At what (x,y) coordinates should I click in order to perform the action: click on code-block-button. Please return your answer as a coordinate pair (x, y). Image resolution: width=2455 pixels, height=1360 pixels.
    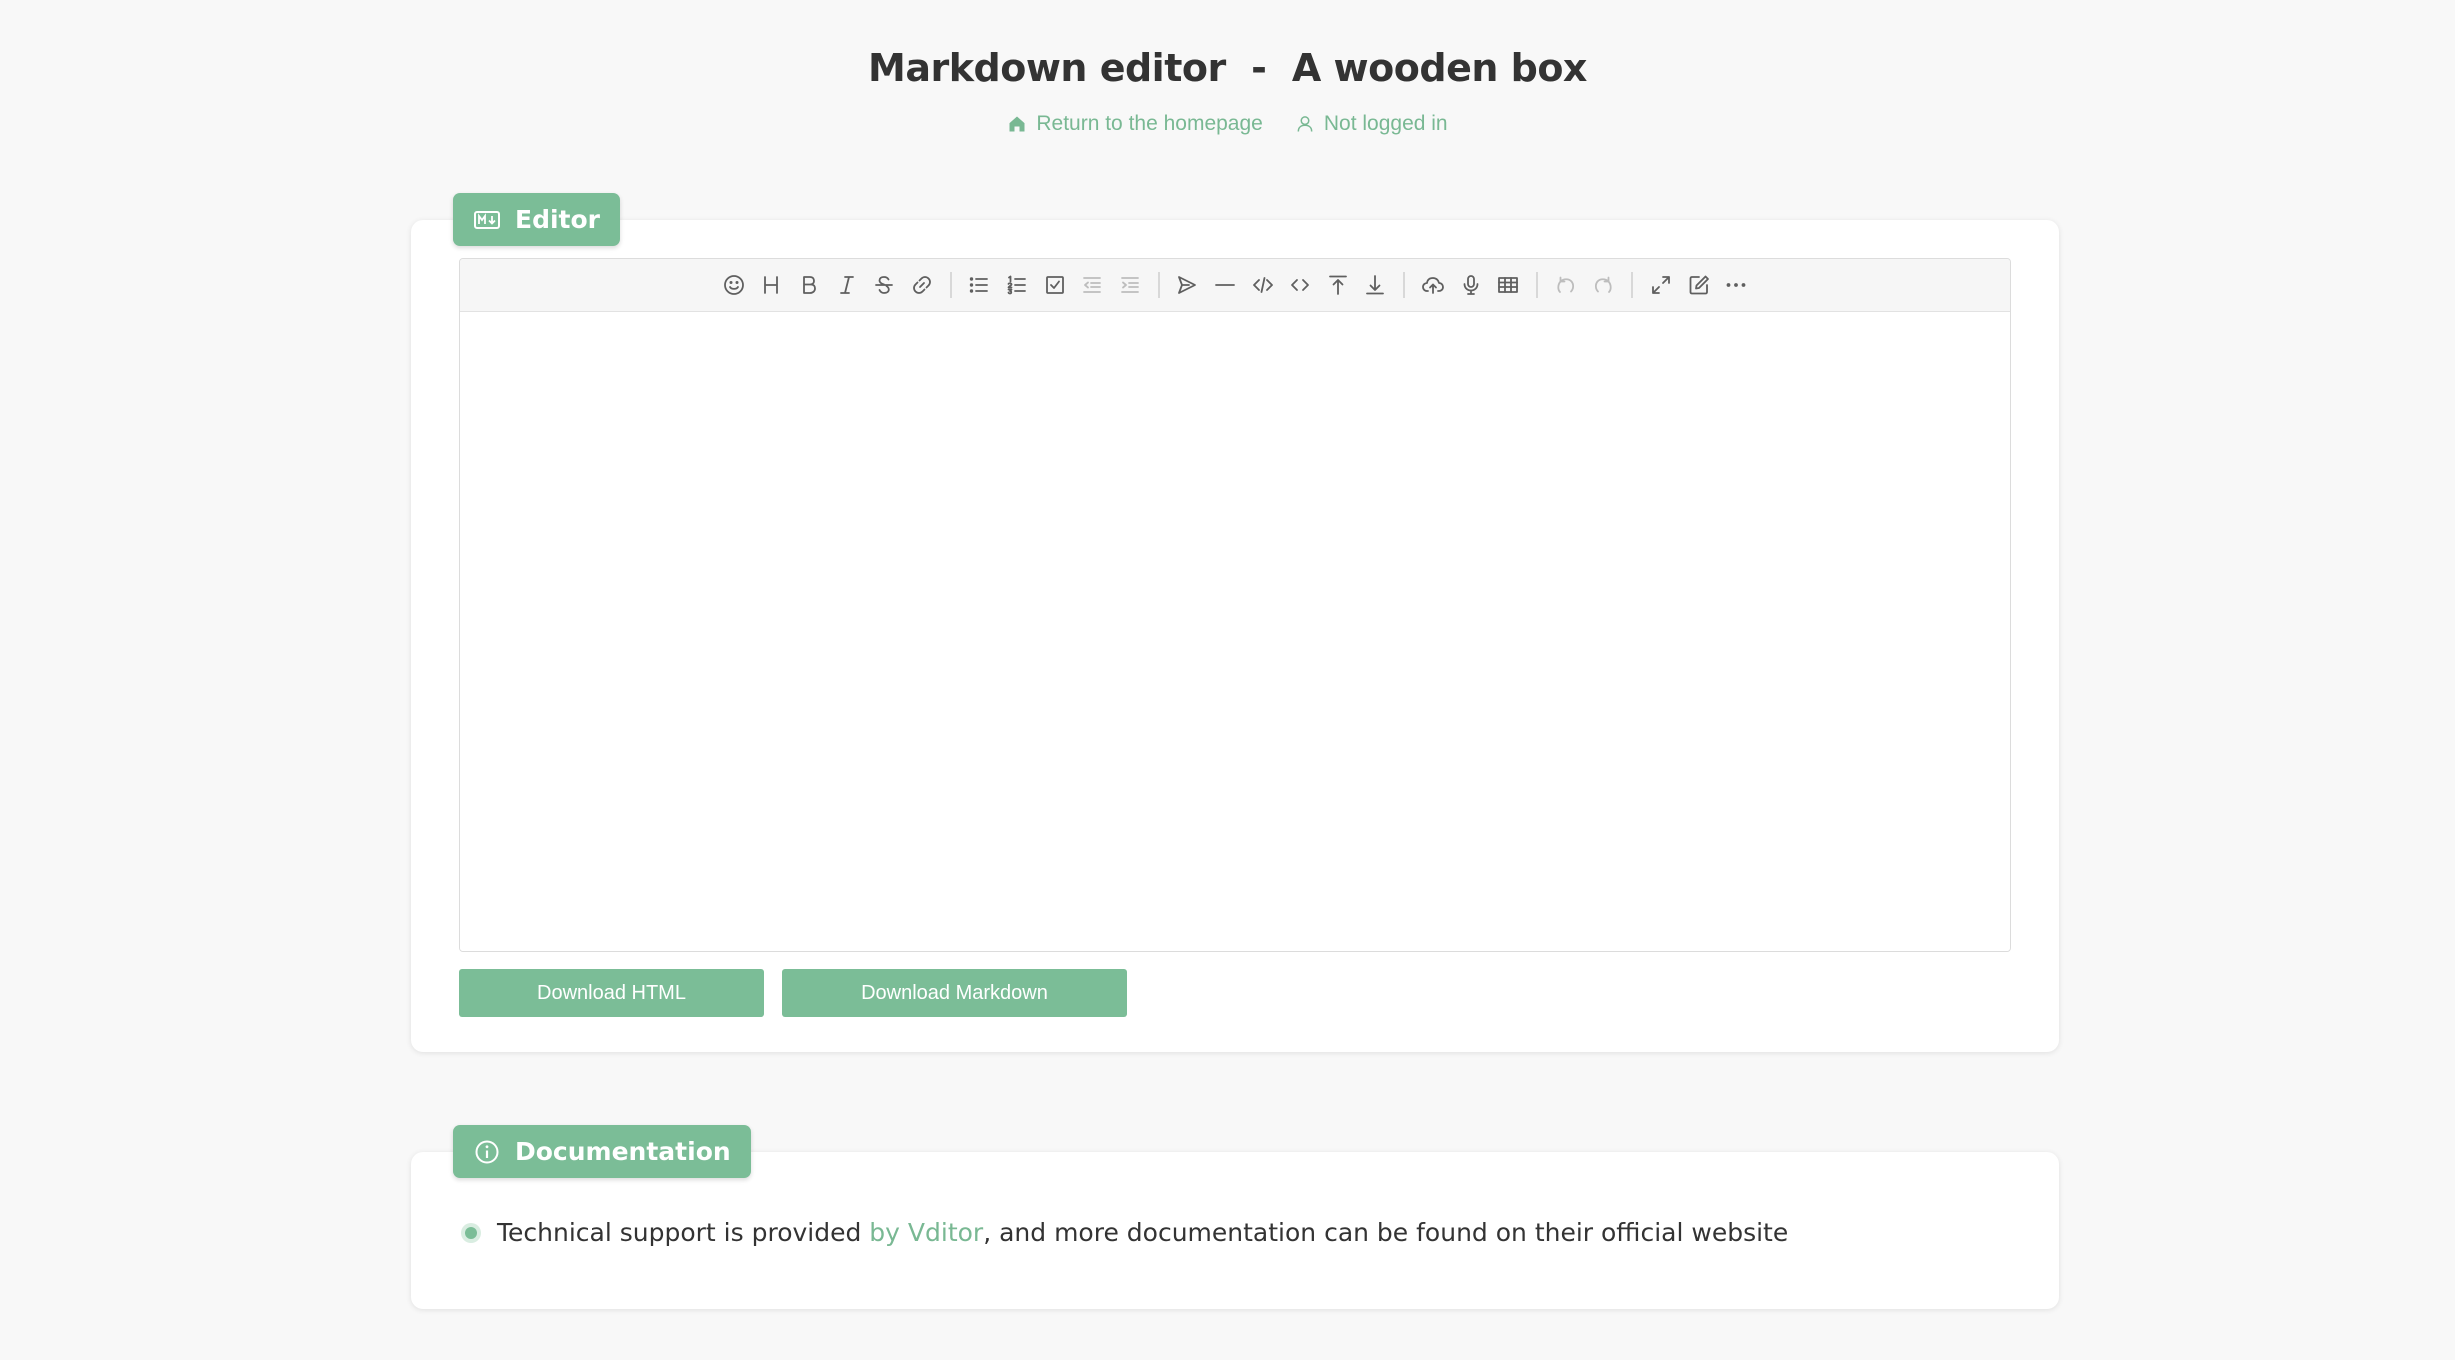
    Looking at the image, I should click on (1263, 285).